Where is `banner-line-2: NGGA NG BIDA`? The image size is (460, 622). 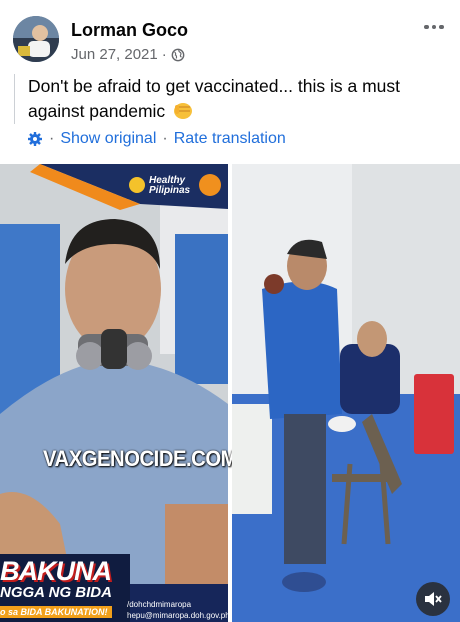
banner-line-2: NGGA NG BIDA is located at coordinates (56, 592).